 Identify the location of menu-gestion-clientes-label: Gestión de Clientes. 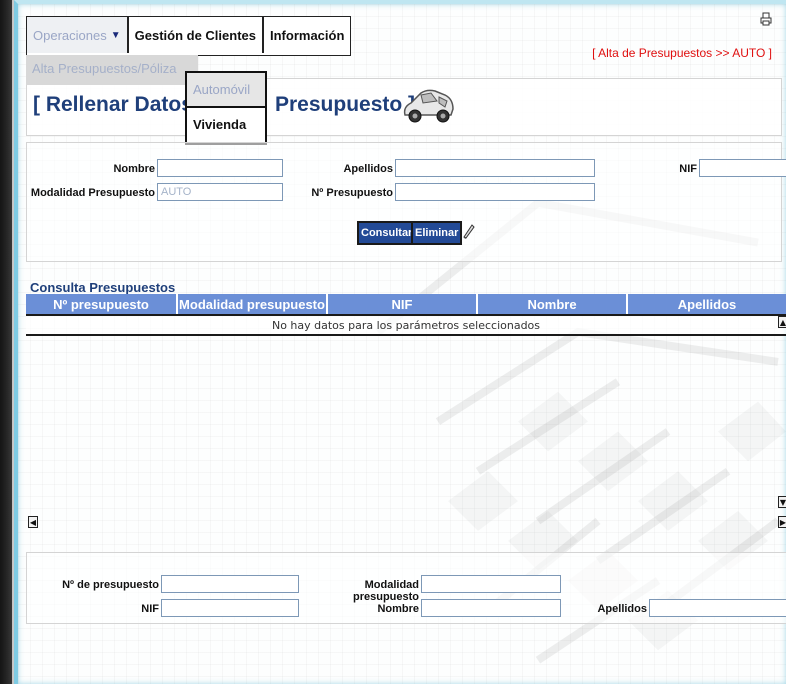
(195, 35).